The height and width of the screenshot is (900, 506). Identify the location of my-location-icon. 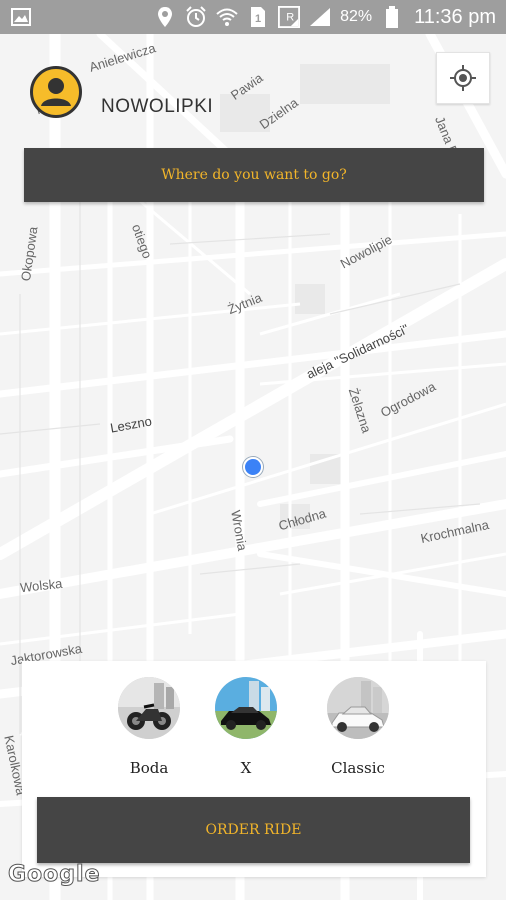
(463, 78).